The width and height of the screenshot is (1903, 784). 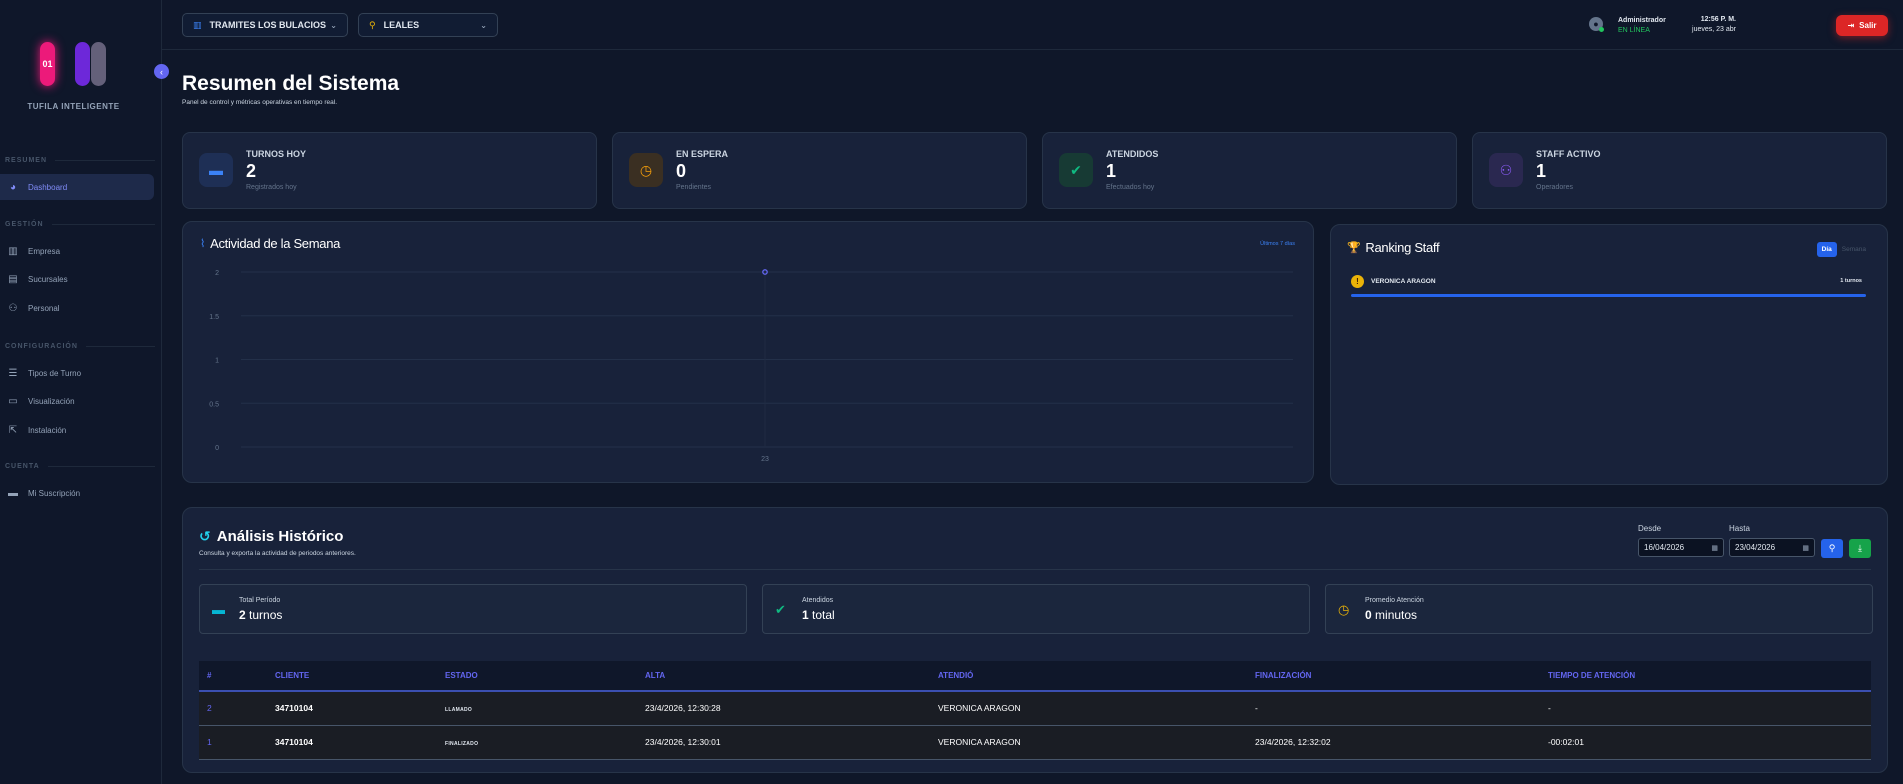 What do you see at coordinates (218, 609) in the screenshot?
I see `ticket-icon: ▬` at bounding box center [218, 609].